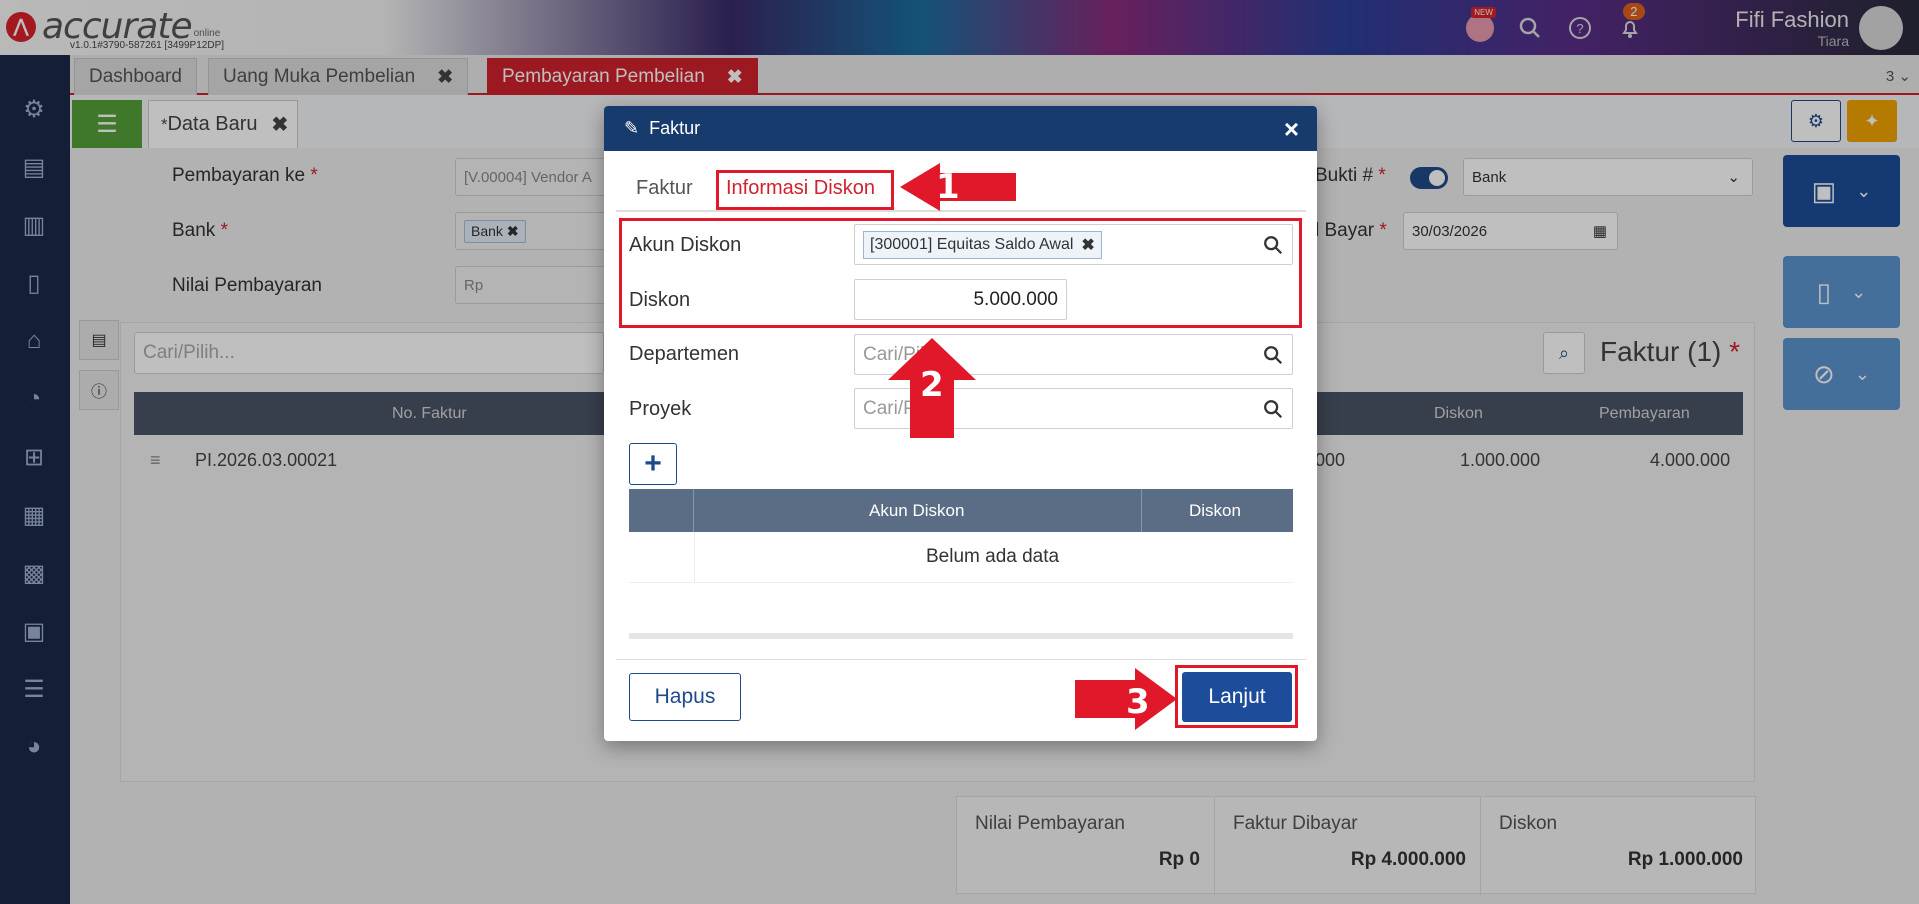 This screenshot has height=904, width=1919. I want to click on diskon-table-header: Akun Diskon Diskon, so click(961, 510).